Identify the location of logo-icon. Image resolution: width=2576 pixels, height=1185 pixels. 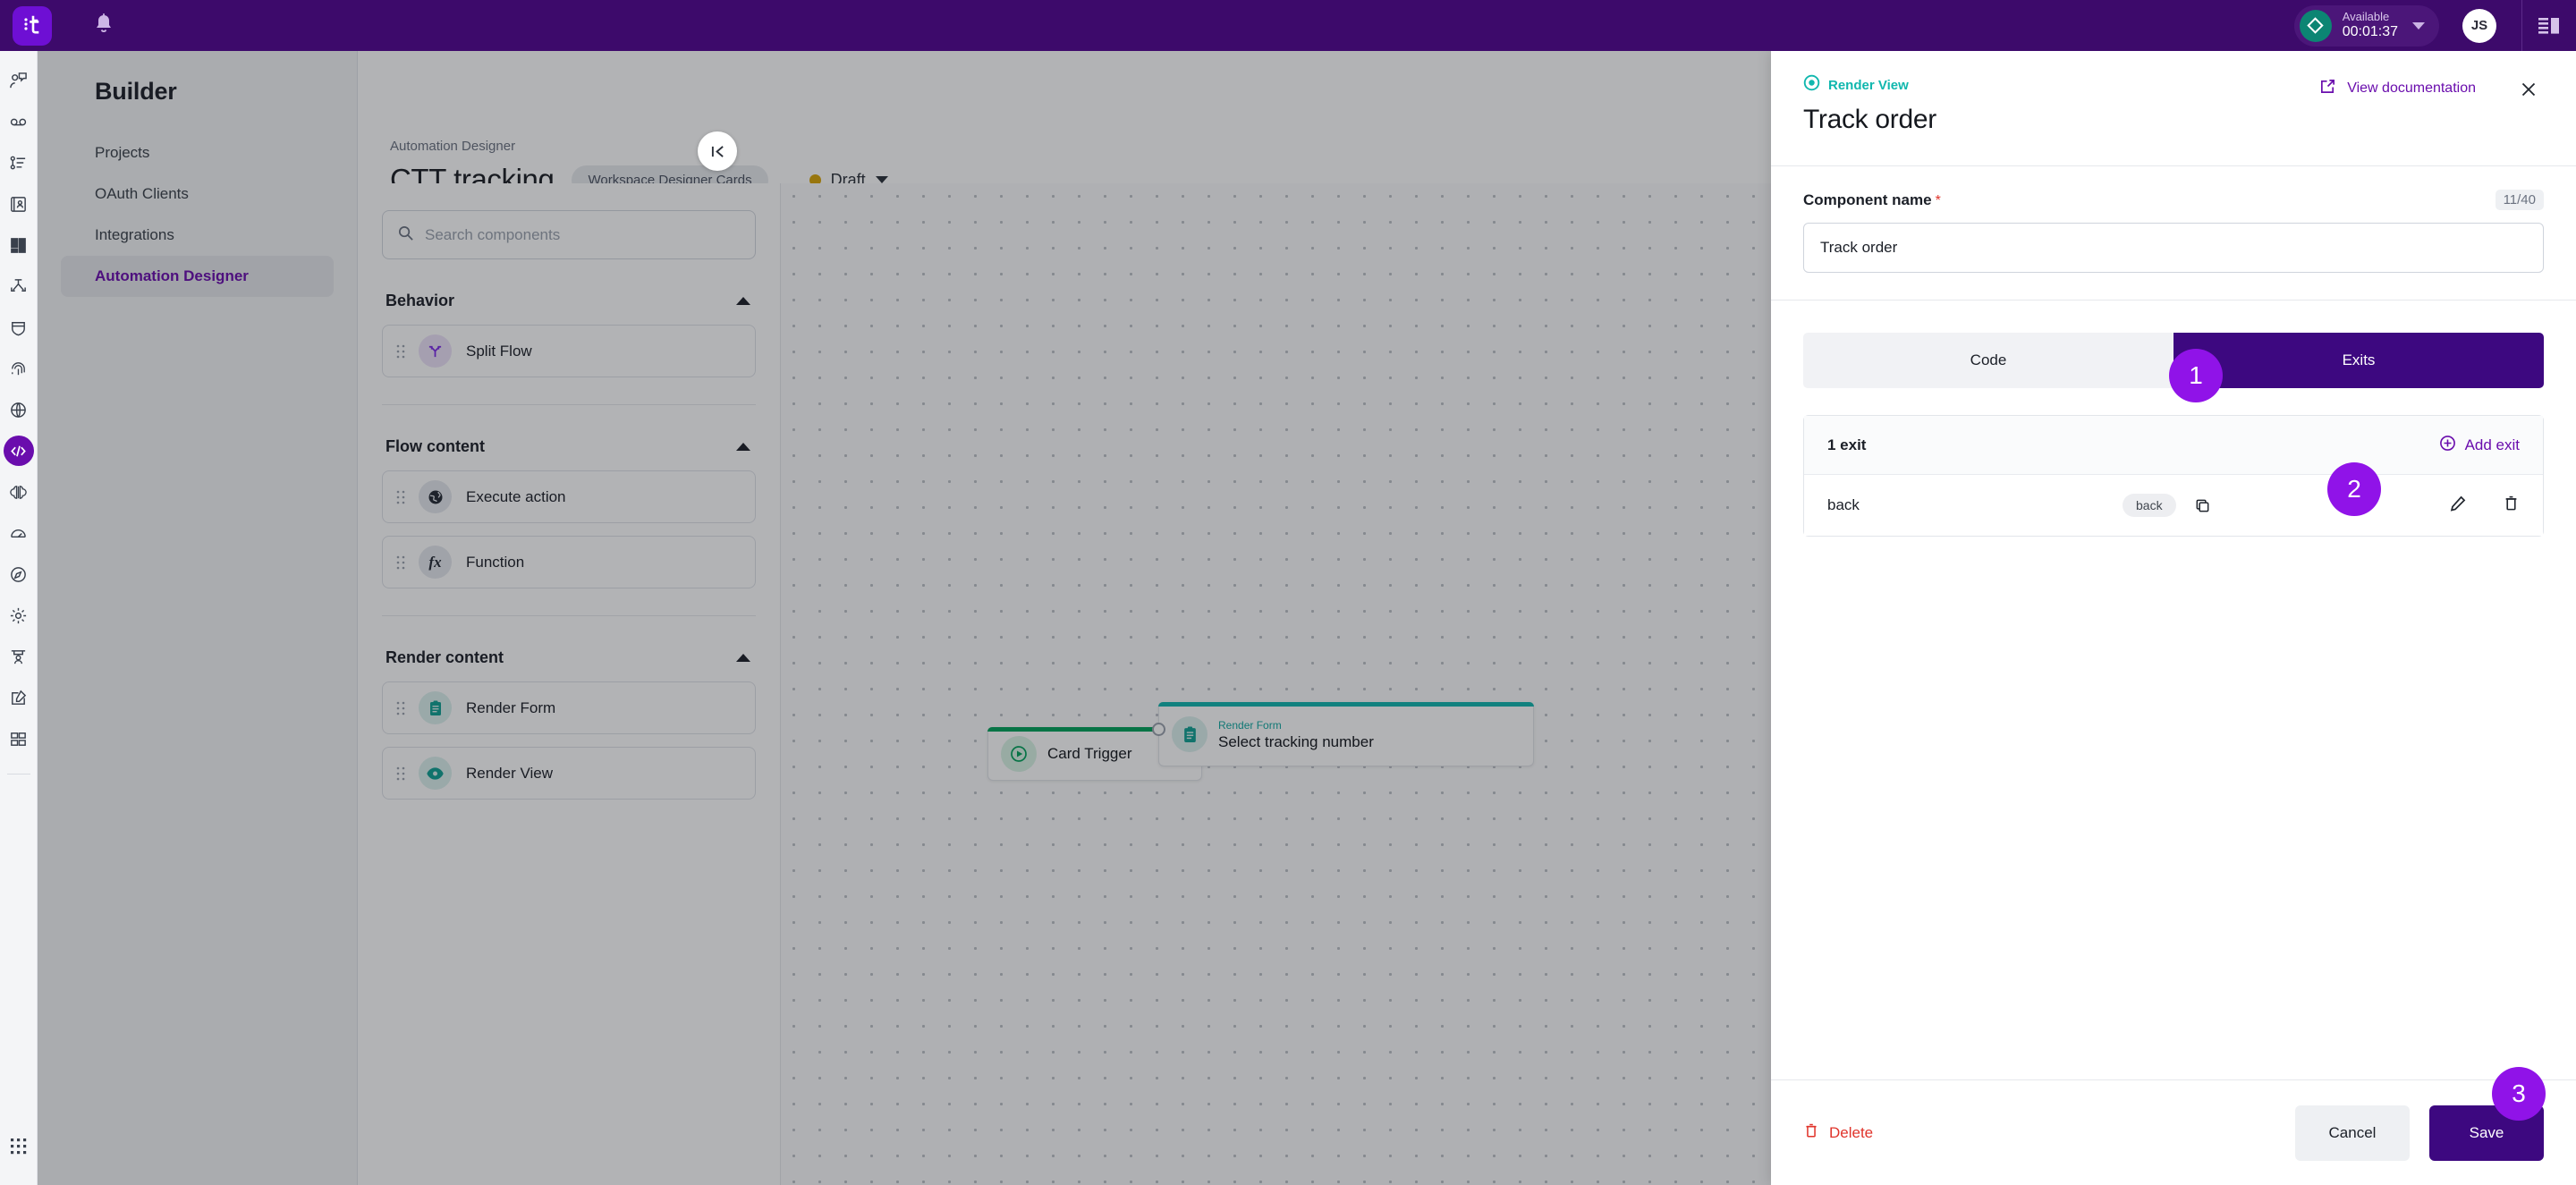
(32, 25).